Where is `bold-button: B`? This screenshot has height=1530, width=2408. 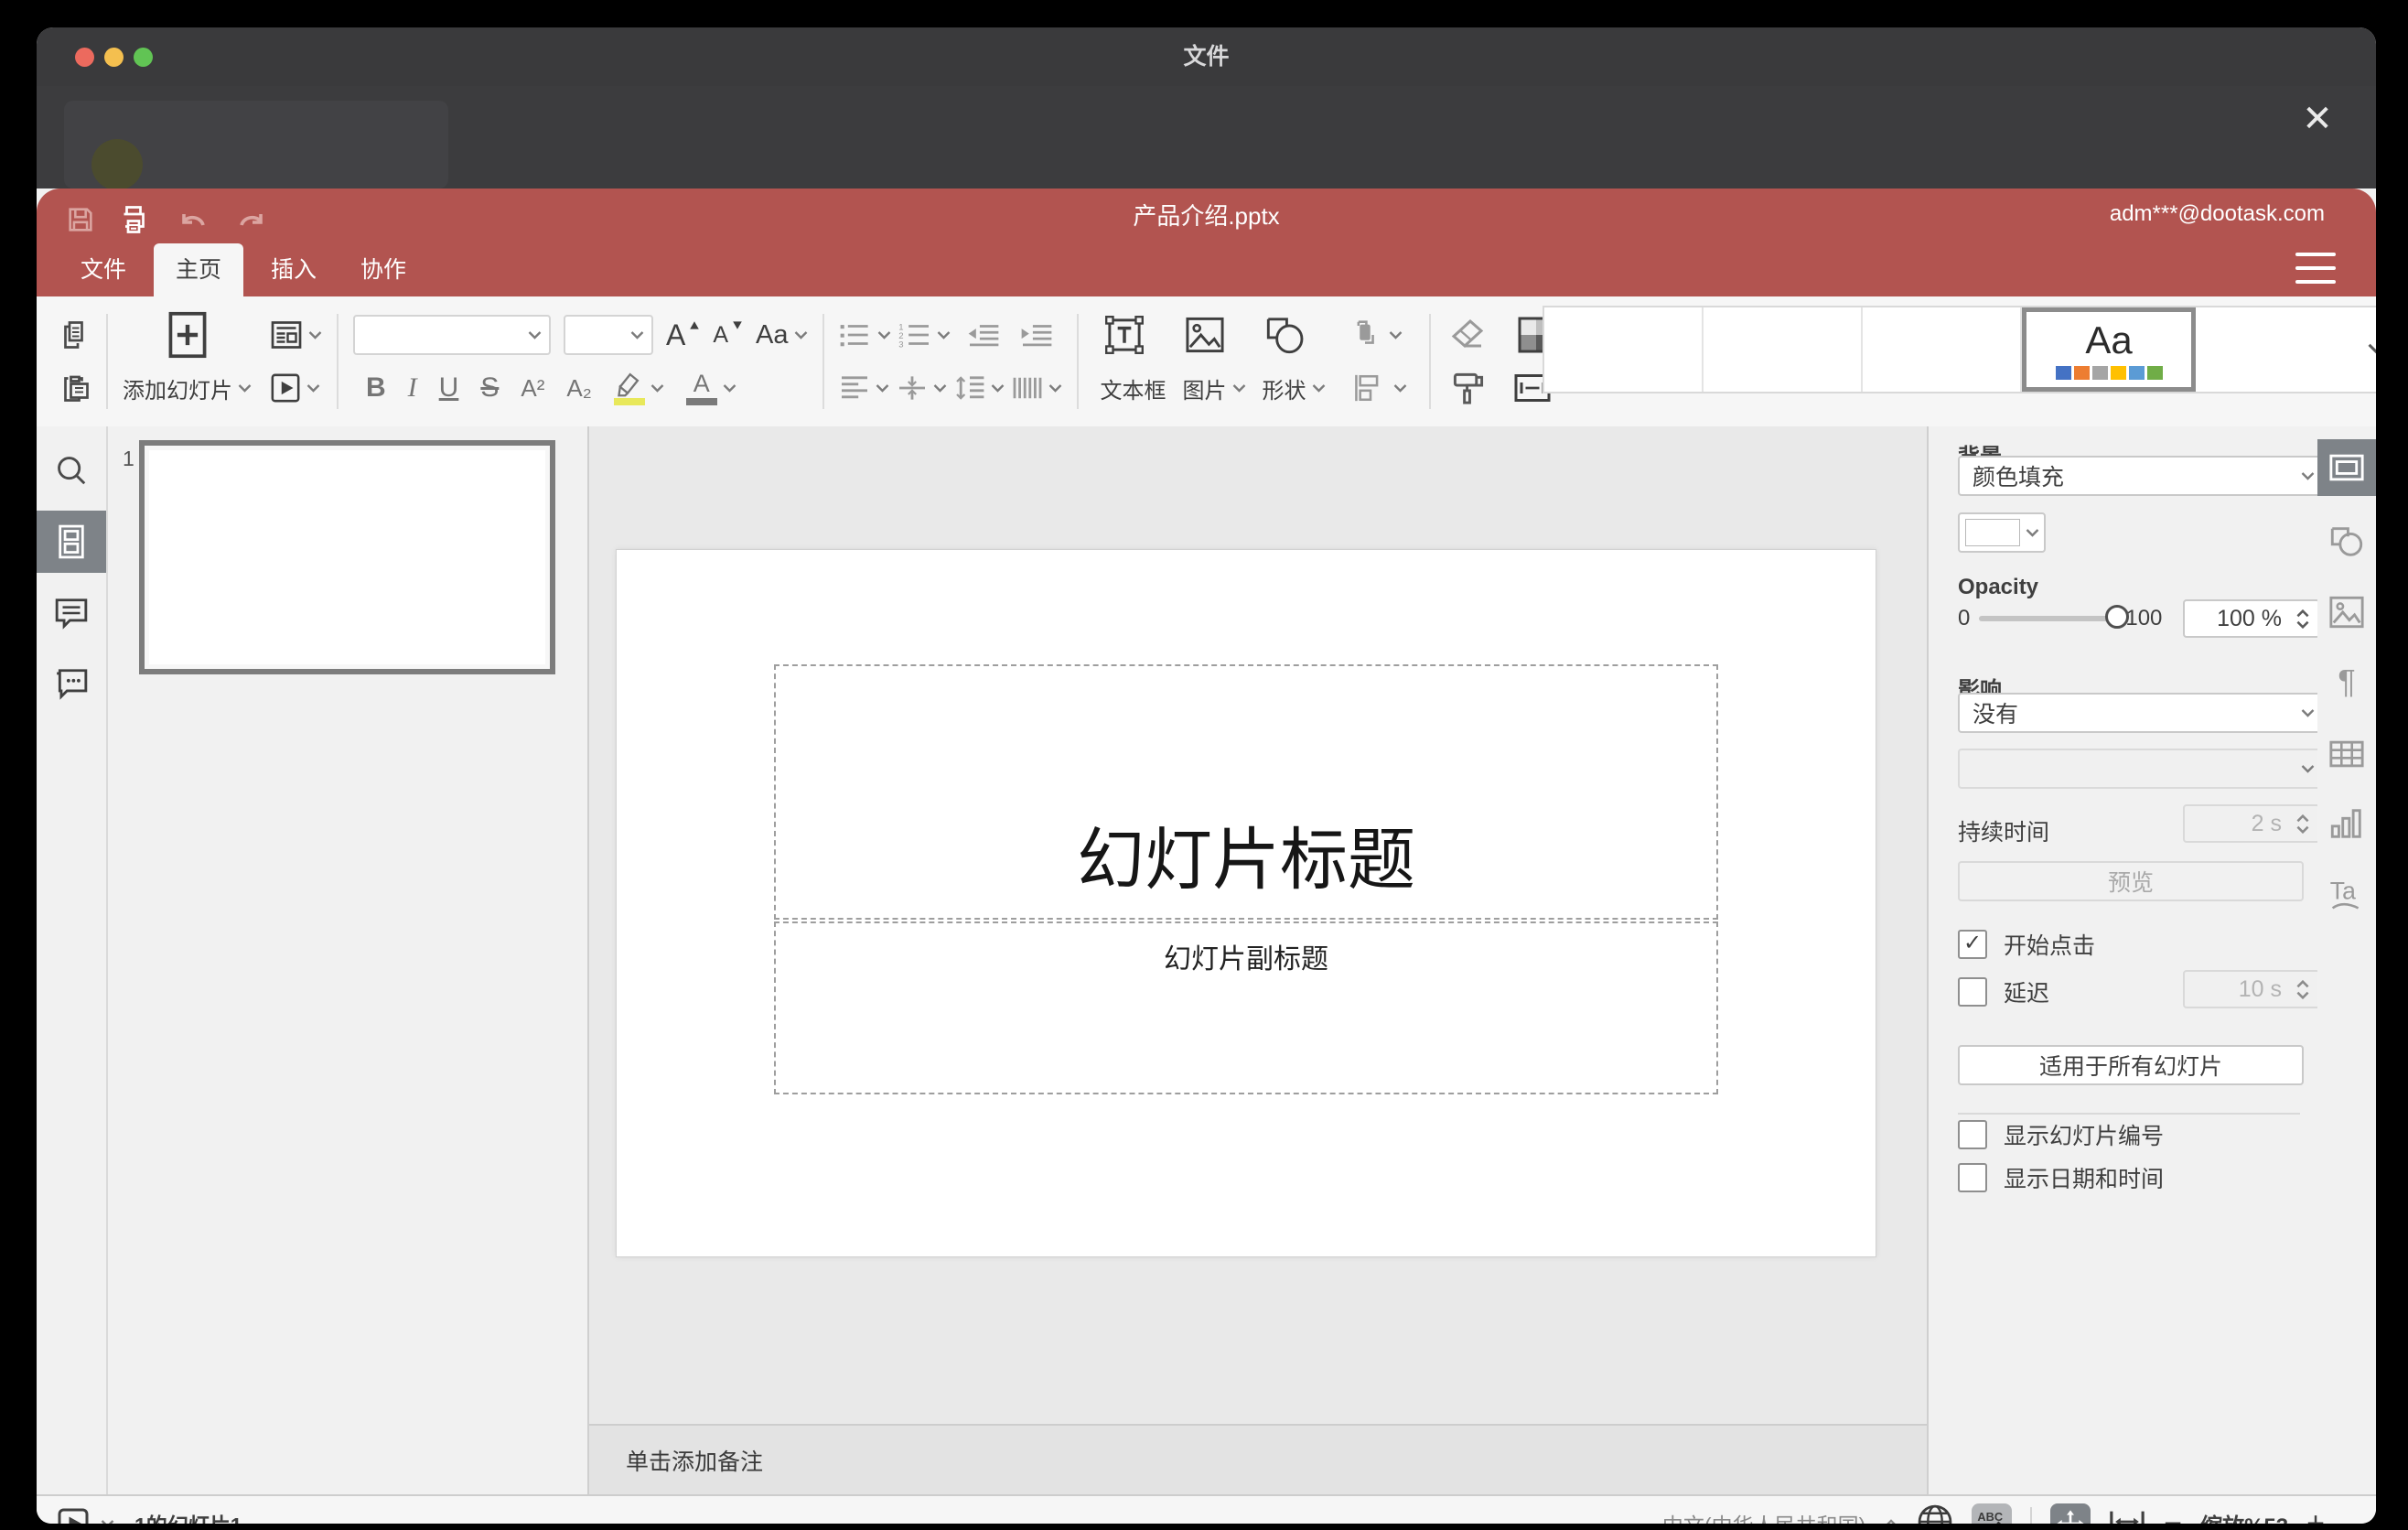 bold-button: B is located at coordinates (376, 388).